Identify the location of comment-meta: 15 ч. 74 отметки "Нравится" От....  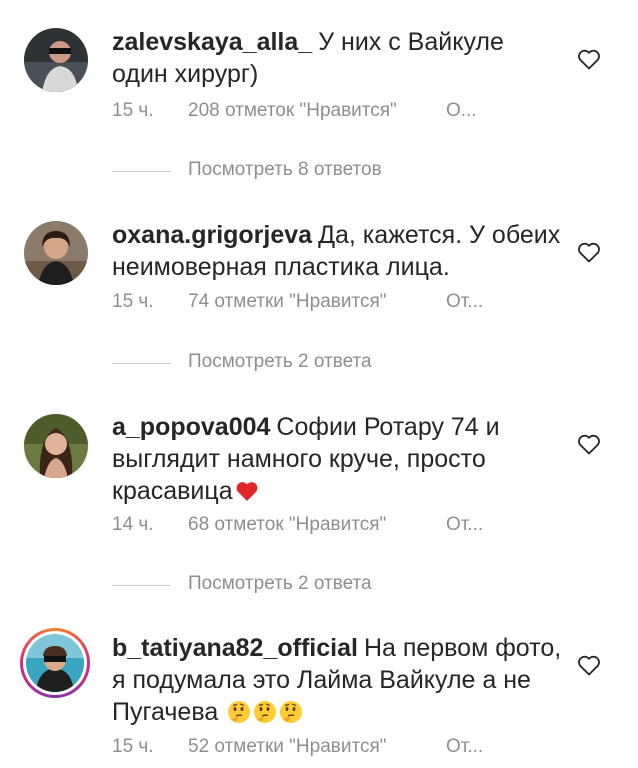
(297, 302).